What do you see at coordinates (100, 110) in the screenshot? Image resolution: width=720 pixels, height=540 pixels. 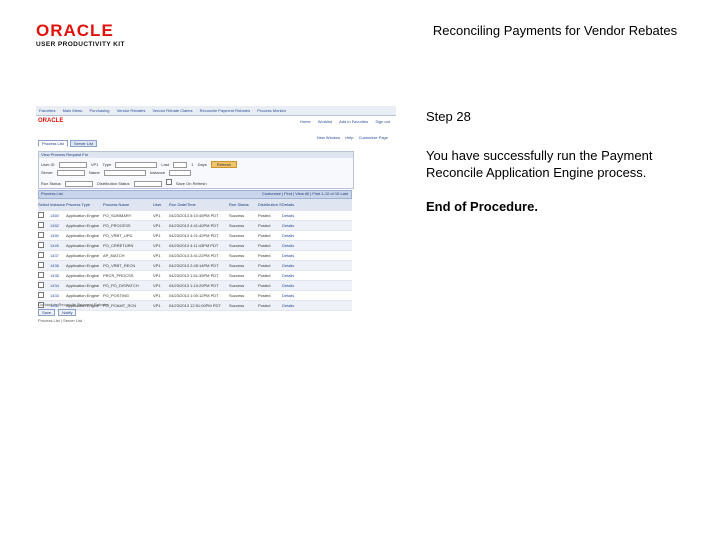 I see `breadcrumb-item: Purchasing` at bounding box center [100, 110].